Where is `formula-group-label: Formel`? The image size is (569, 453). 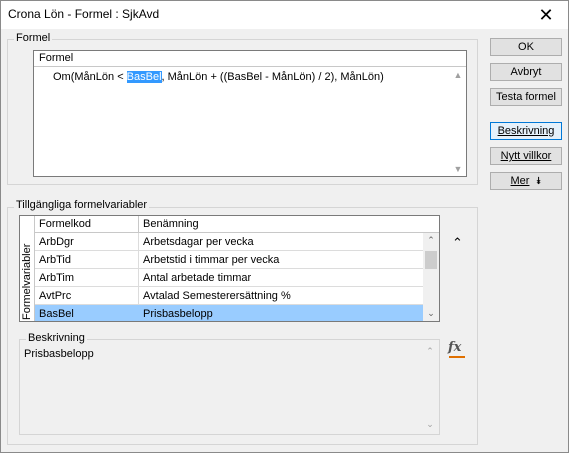 formula-group-label: Formel is located at coordinates (33, 38).